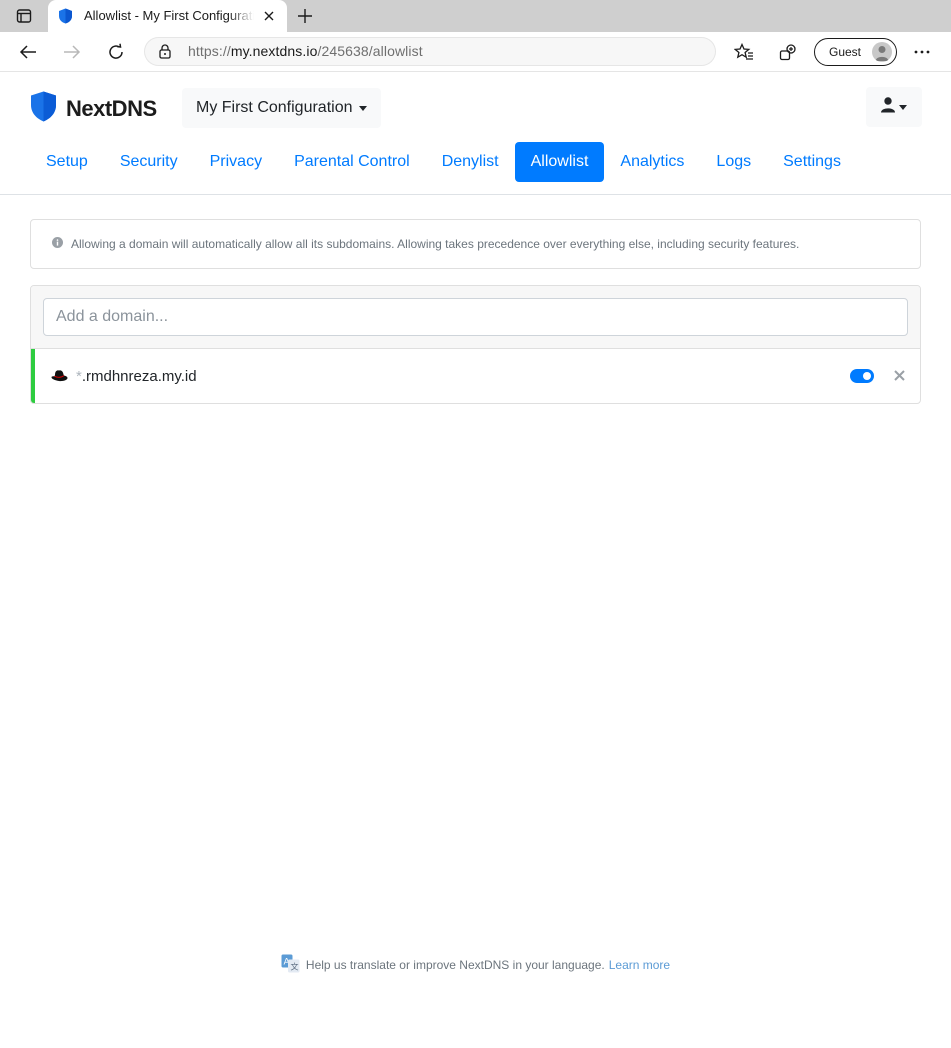  I want to click on url-text: https://my.nextdns.io/245638/allowlist, so click(305, 51).